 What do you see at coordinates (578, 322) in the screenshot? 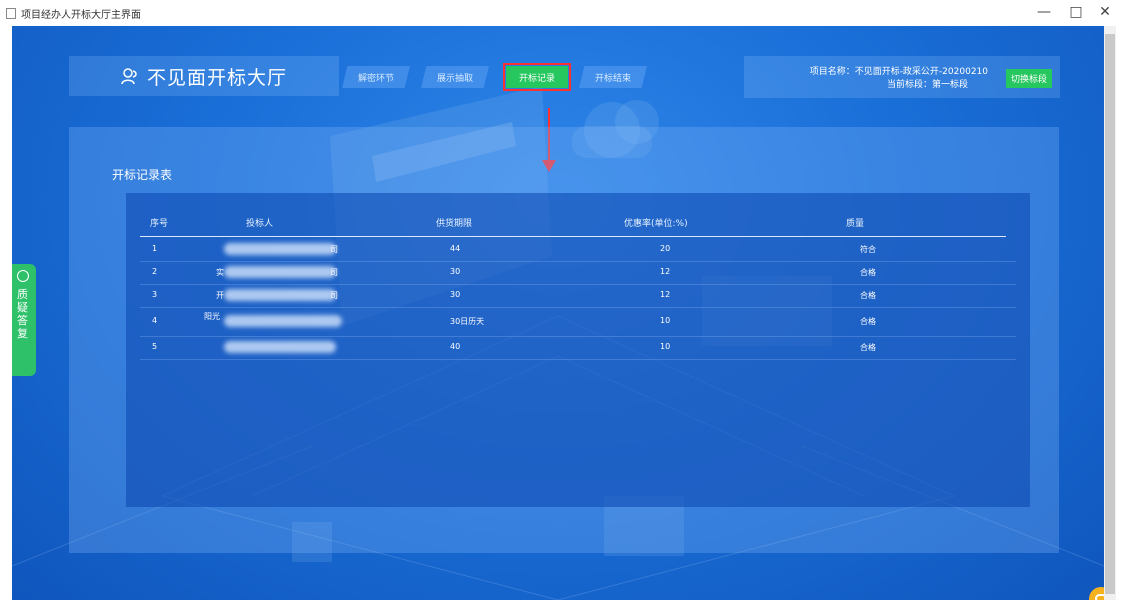
I see `table-row: 4 阳光 30日历天 10 合格` at bounding box center [578, 322].